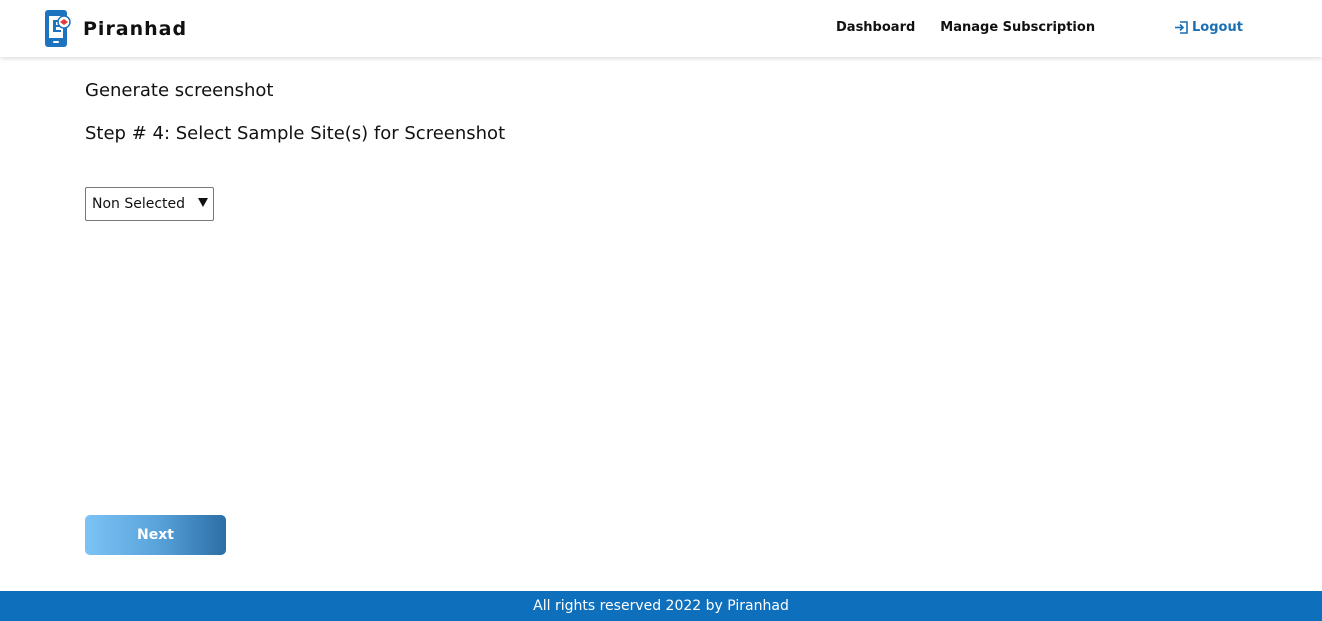 The width and height of the screenshot is (1322, 621). I want to click on footer-copyright: All rights reserved 2022 by Piranhad, so click(661, 606).